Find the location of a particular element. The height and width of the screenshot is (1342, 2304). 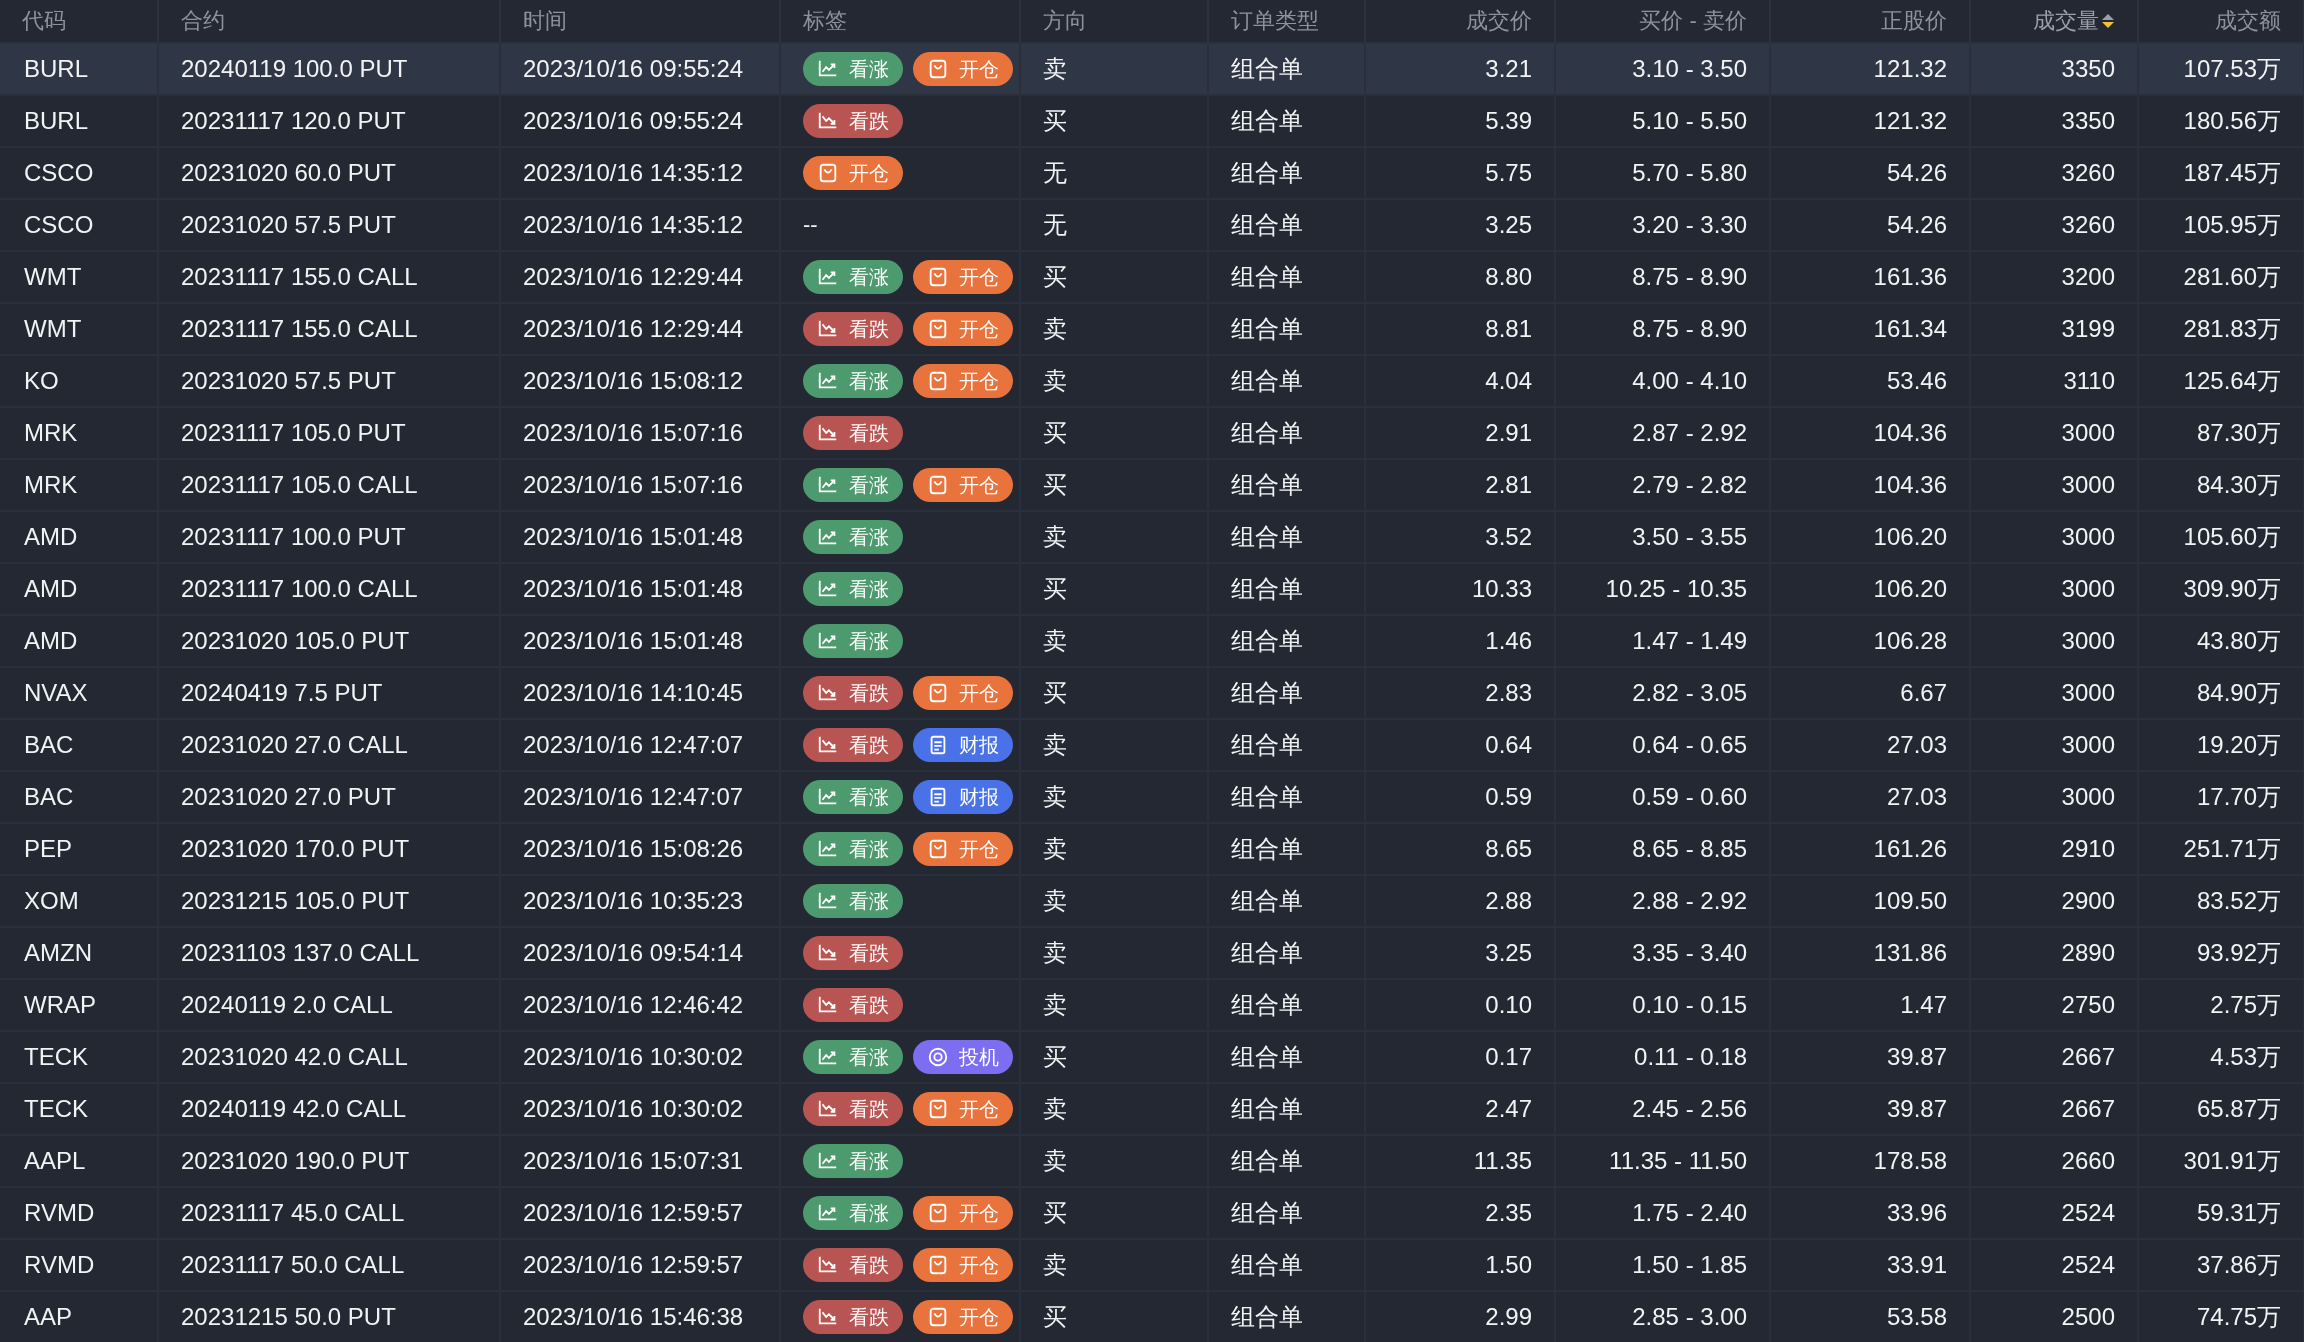

table-row: CSCO 20231020 60.0 PUT 2023/10/16 14:35:12 开仓 无 组合单 5.75 5.70 - 5.80 54.26 3260 187.45万 is located at coordinates (1152, 173).